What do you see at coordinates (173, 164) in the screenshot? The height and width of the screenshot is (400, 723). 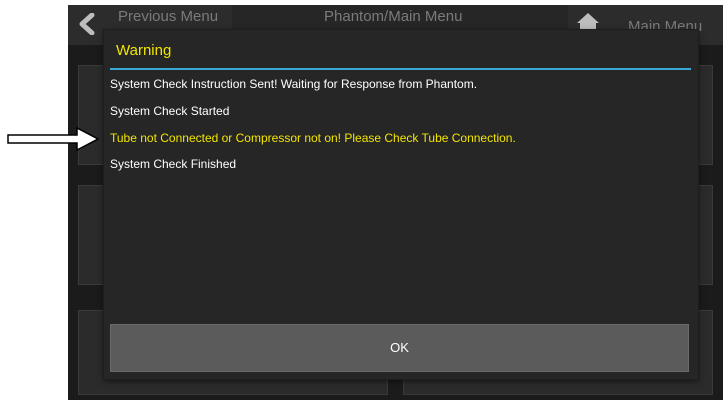 I see `status-message: System Check Finished` at bounding box center [173, 164].